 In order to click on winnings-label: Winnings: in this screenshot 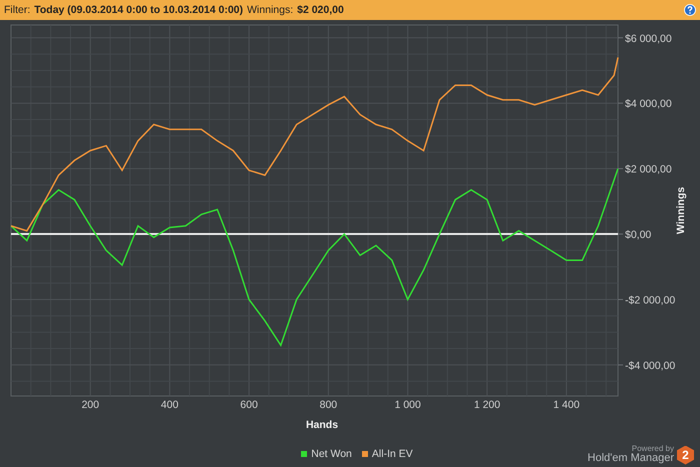, I will do `click(270, 10)`.